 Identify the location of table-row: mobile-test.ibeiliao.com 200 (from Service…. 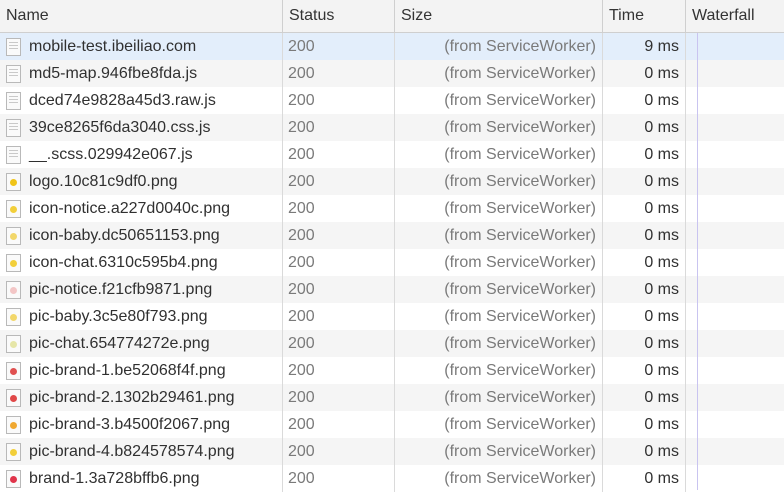
(392, 46).